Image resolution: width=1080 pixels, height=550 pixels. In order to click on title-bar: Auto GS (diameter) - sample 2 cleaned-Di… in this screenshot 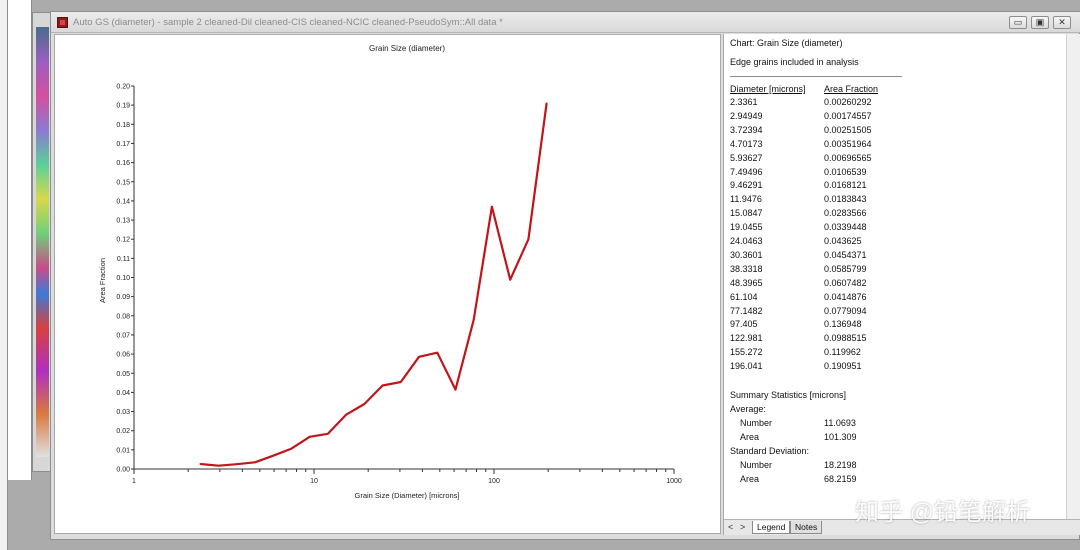, I will do `click(565, 22)`.